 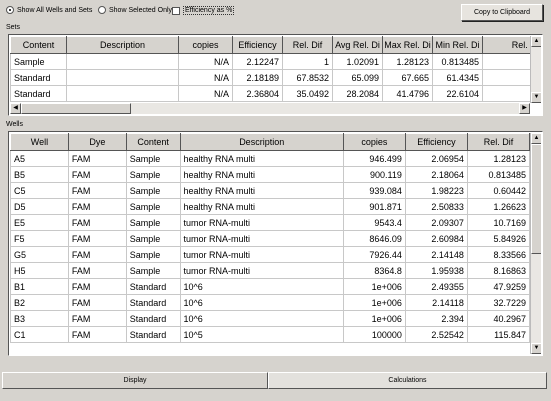 I want to click on wells-table-cell: F5, so click(x=39, y=238).